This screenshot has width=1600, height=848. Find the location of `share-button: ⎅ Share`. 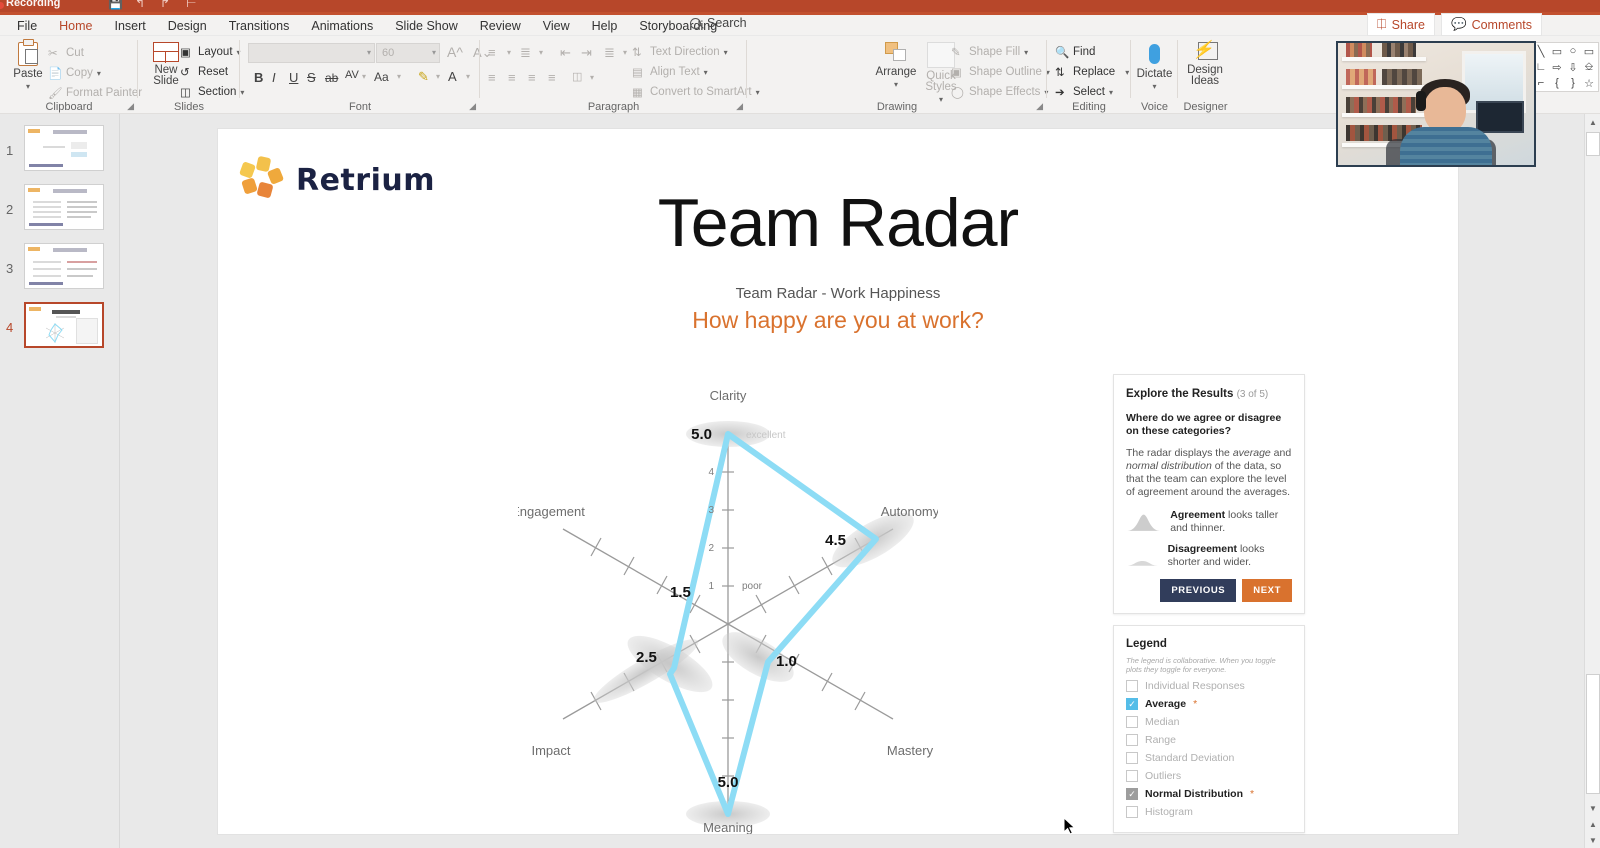

share-button: ⎅ Share is located at coordinates (1400, 24).